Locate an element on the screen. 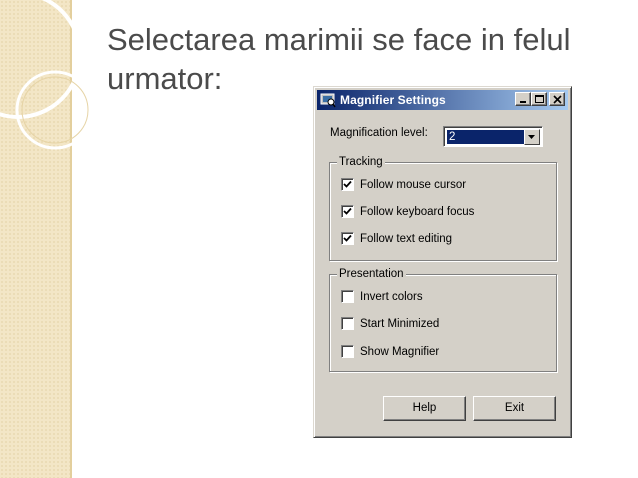  help-button: Help is located at coordinates (424, 408).